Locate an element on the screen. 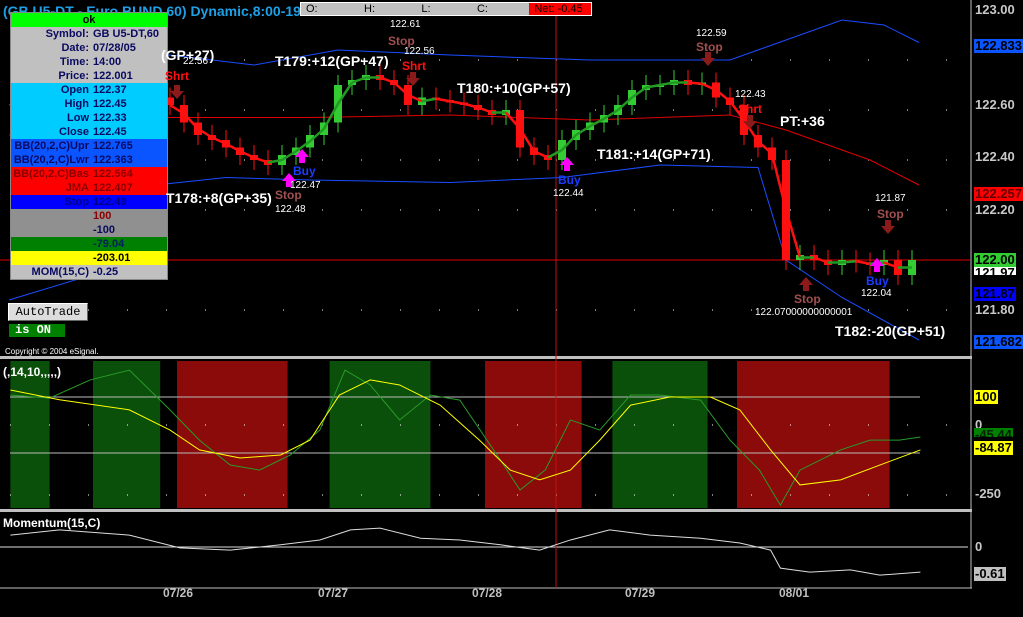  upper-band-label: 122.833 is located at coordinates (998, 45).